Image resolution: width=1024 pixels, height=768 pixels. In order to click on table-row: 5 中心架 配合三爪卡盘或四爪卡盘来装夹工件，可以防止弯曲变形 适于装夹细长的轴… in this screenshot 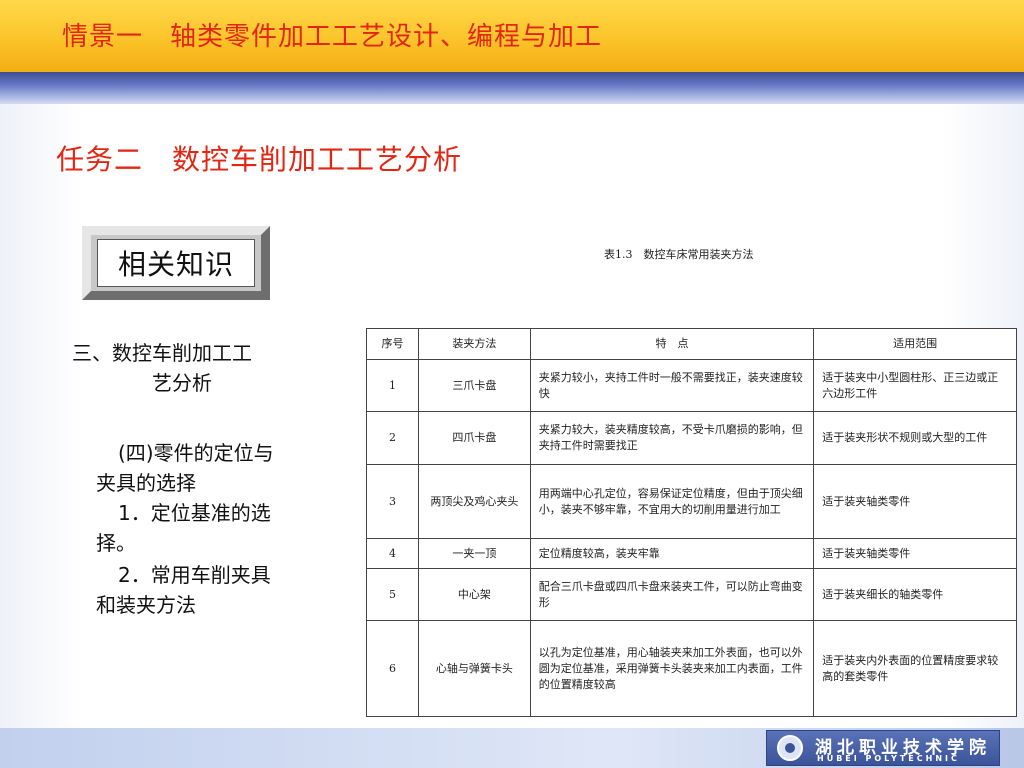, I will do `click(691, 594)`.